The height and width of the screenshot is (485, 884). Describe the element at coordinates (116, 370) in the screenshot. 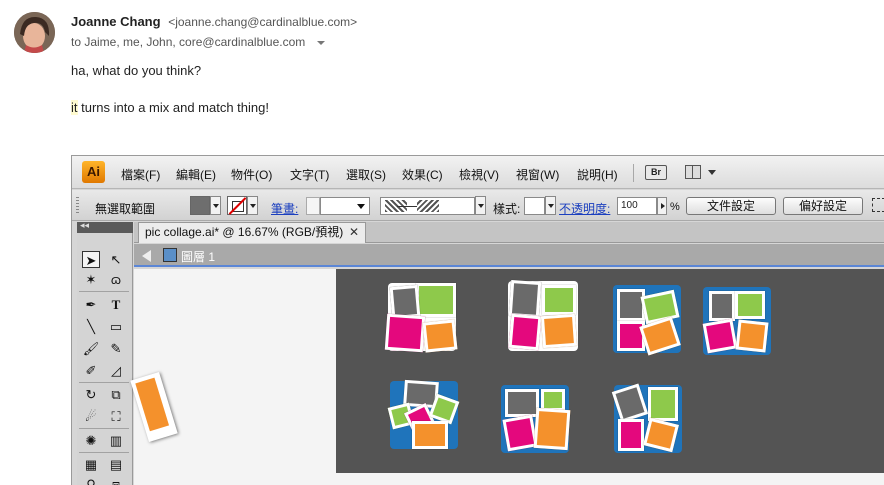

I see `eraser-tool-icon: ◿` at that location.